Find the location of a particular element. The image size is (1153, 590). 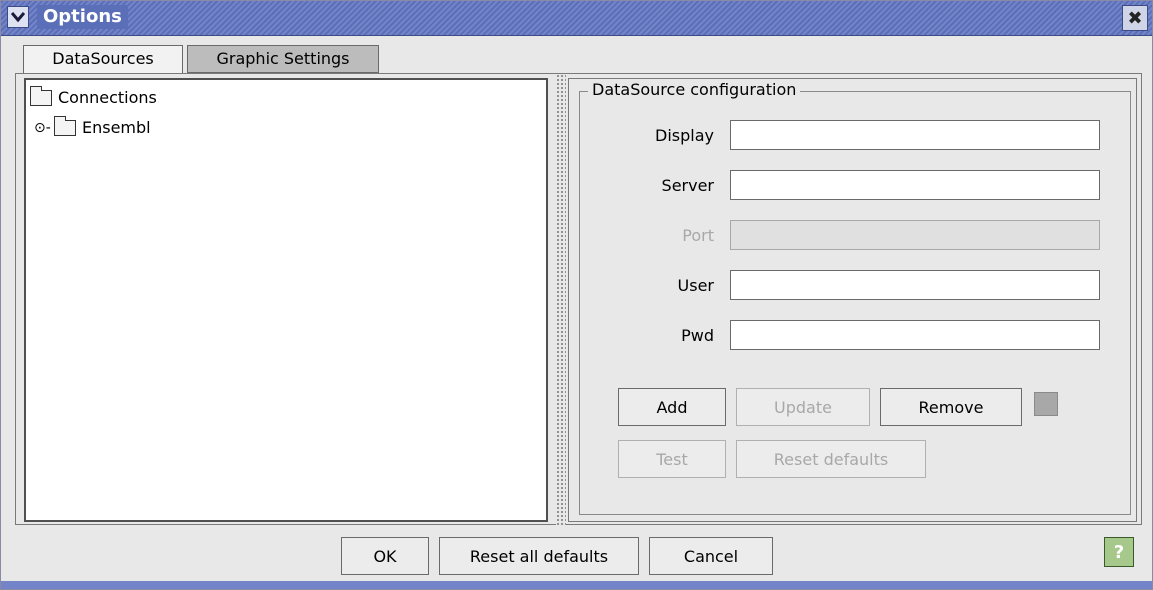

remove-button: Remove is located at coordinates (951, 407).